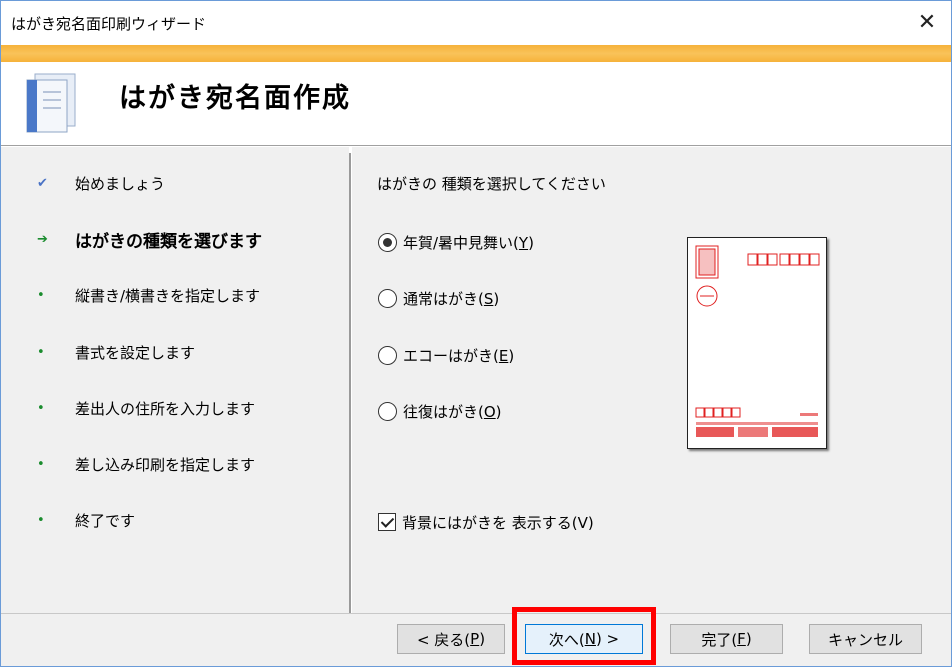 This screenshot has width=952, height=667. What do you see at coordinates (235, 98) in the screenshot?
I see `page-title: はがき宛名面作成` at bounding box center [235, 98].